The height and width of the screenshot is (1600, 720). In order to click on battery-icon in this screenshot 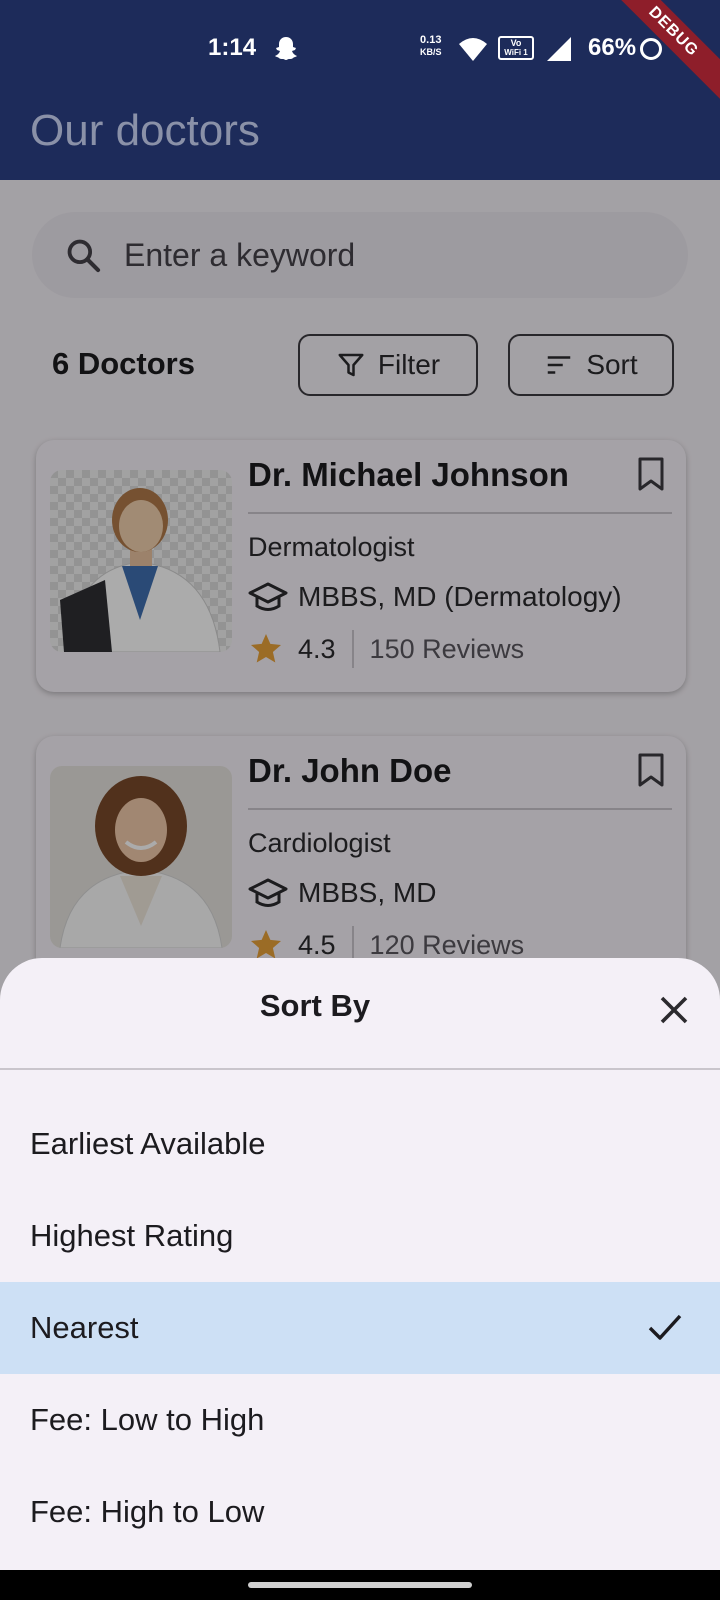, I will do `click(651, 49)`.